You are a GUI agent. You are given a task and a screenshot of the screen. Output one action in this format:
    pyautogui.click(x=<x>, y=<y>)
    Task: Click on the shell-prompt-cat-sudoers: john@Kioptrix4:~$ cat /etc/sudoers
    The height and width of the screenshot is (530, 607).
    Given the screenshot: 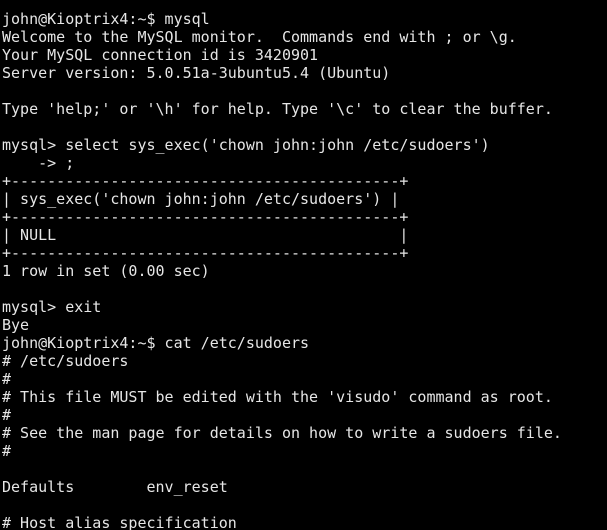 What is the action you would take?
    pyautogui.click(x=156, y=343)
    